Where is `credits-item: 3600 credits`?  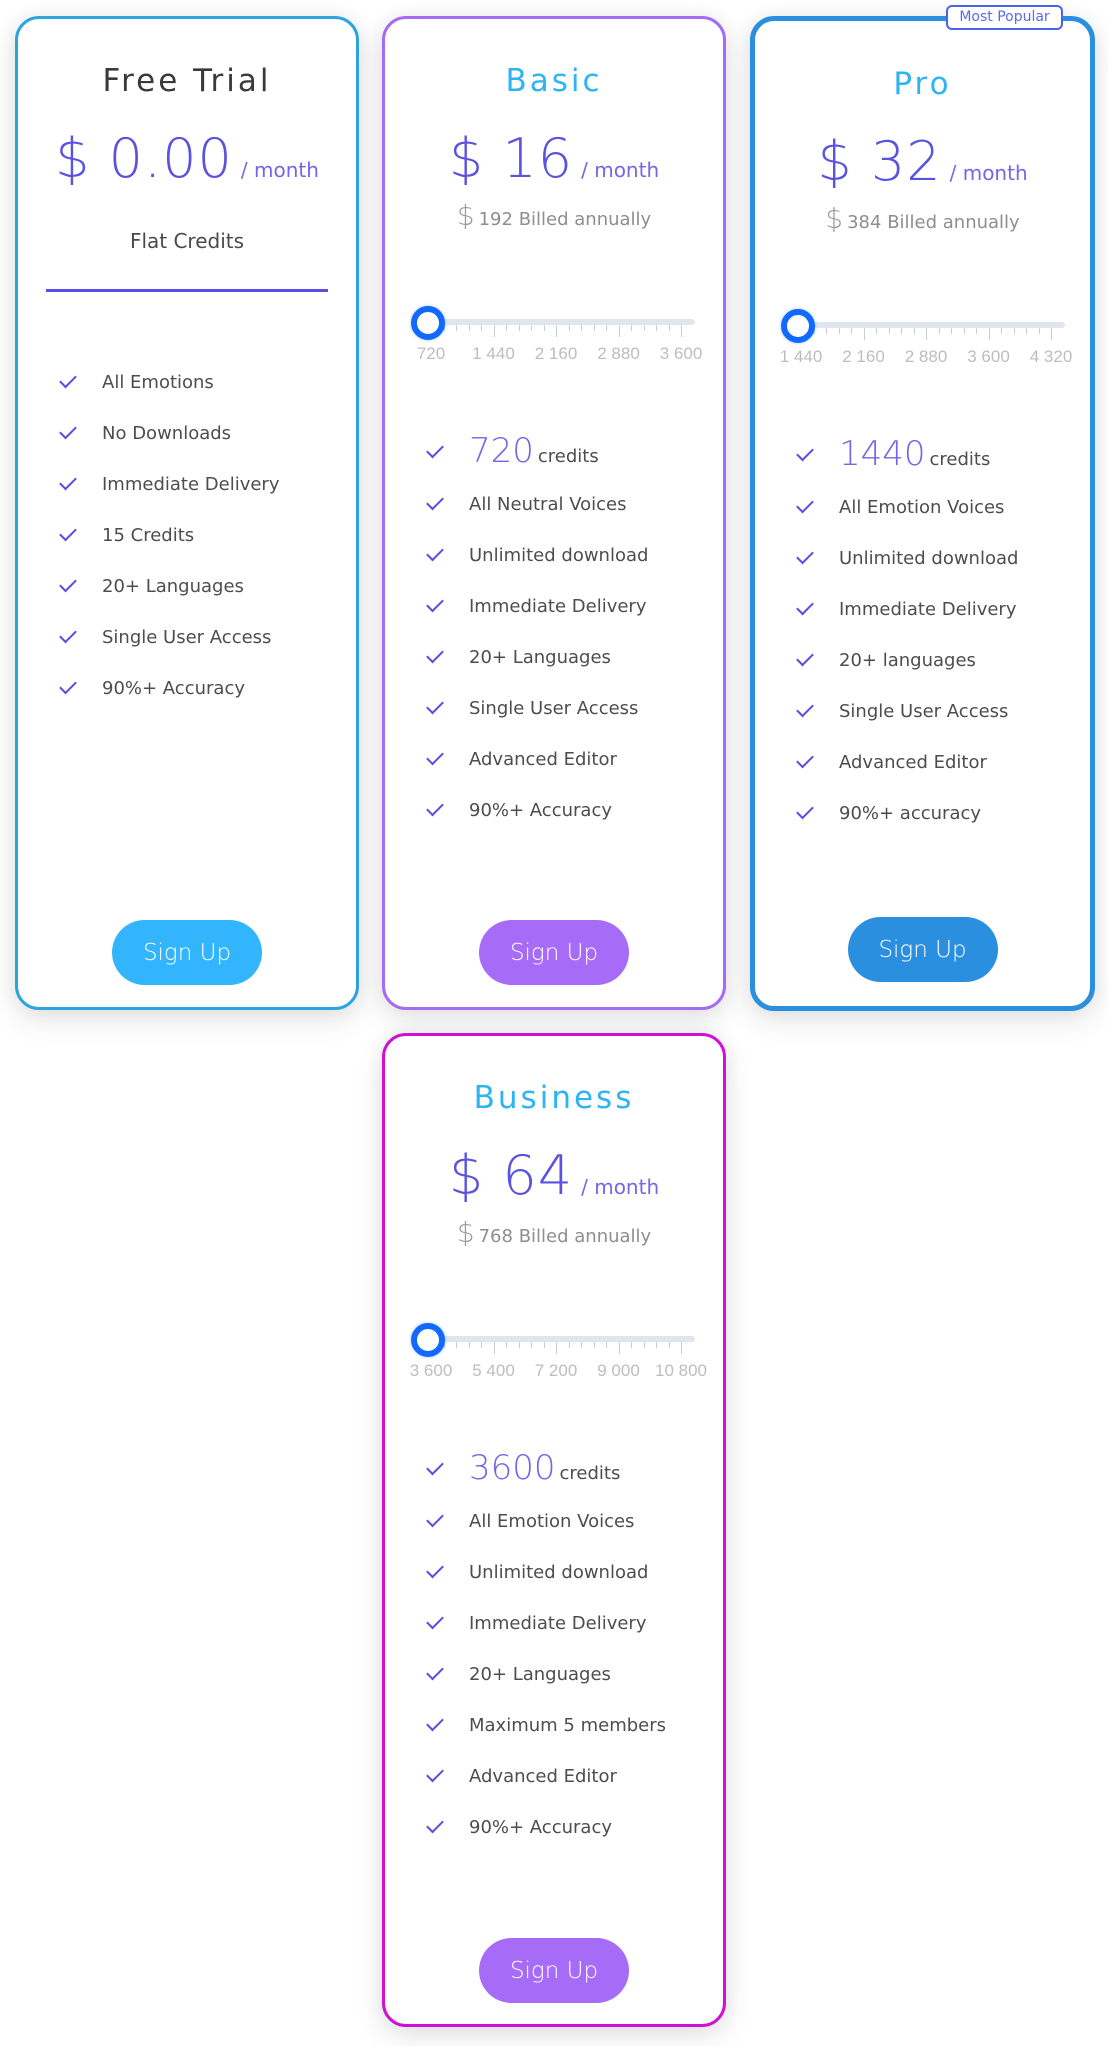
credits-item: 3600 credits is located at coordinates (568, 1468).